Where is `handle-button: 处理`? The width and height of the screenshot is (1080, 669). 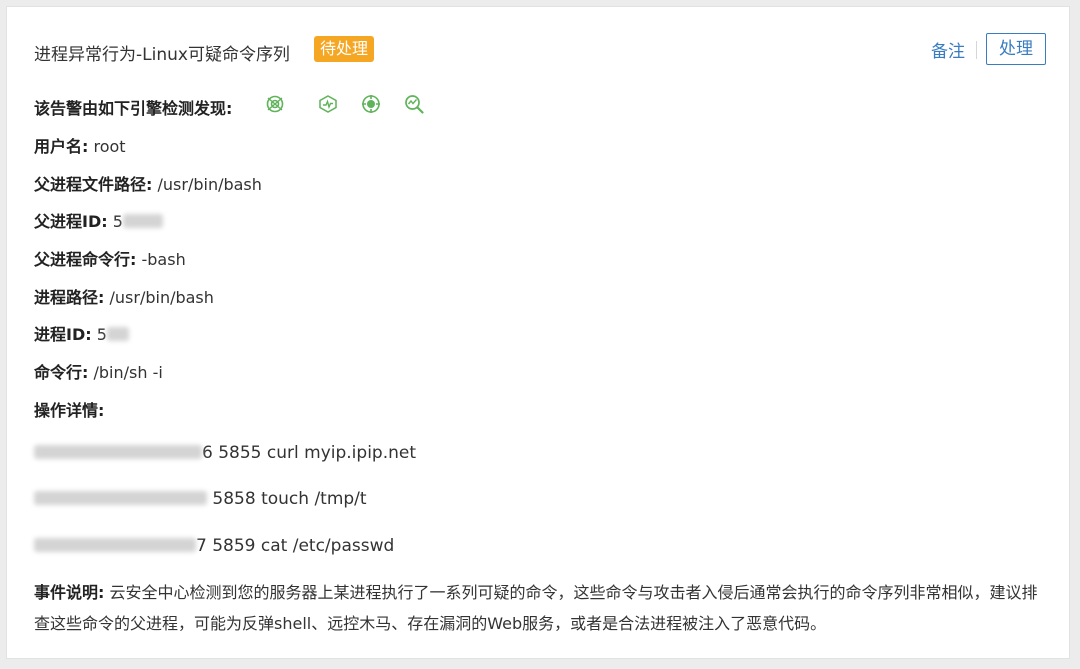
handle-button: 处理 is located at coordinates (1016, 49).